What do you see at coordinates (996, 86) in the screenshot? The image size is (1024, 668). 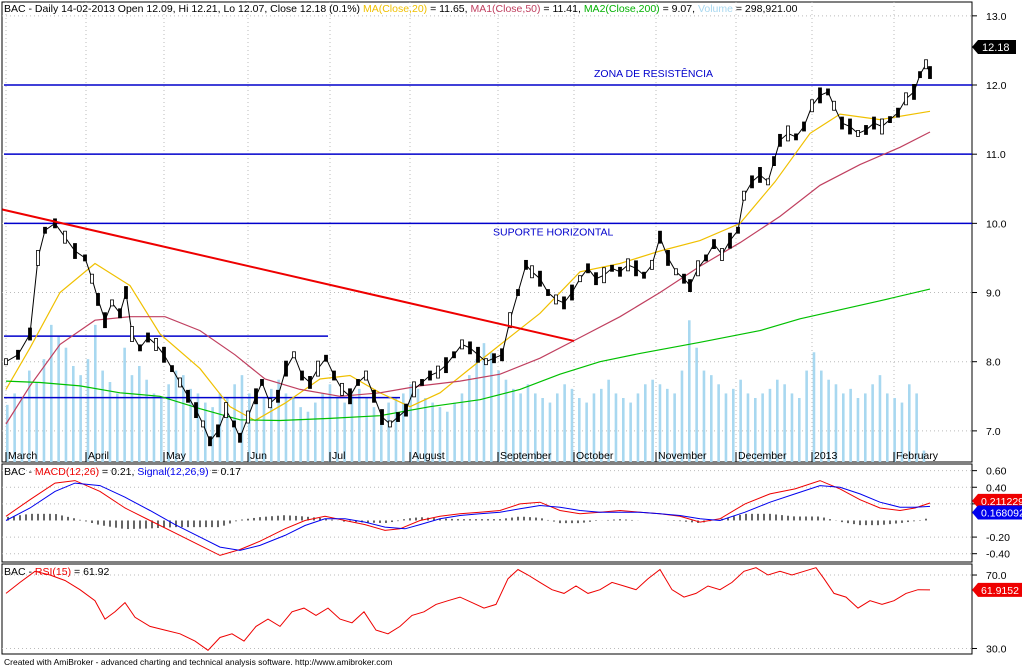 I see `price-ytick-label: 12.0` at bounding box center [996, 86].